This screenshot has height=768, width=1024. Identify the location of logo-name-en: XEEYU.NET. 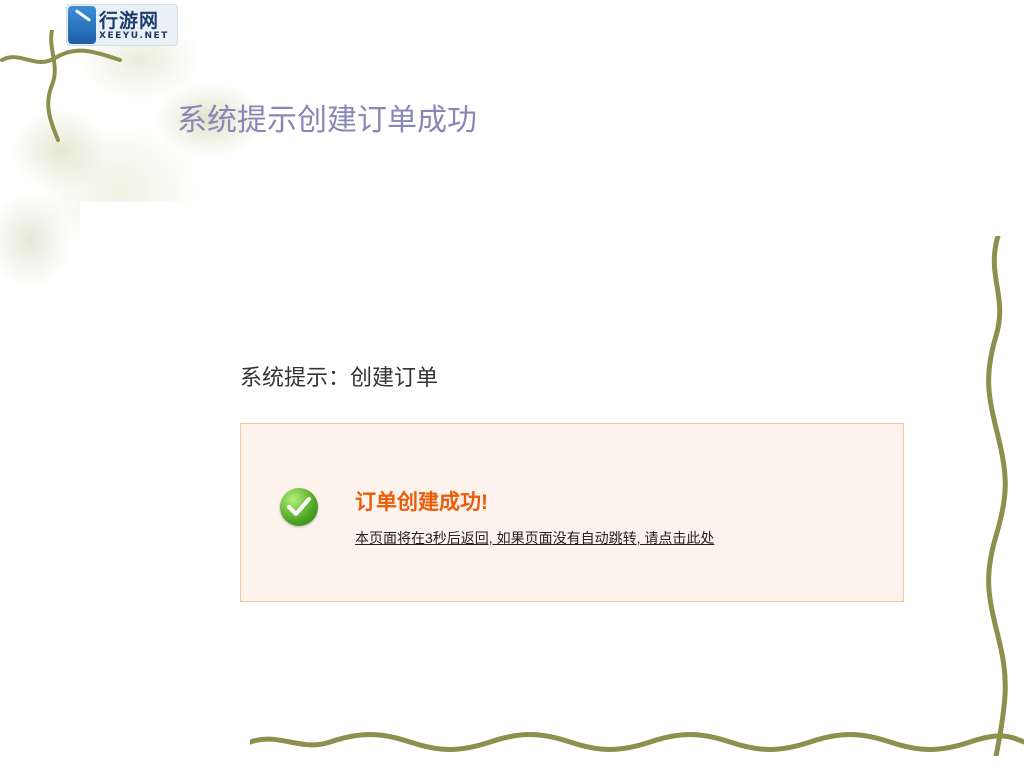
(134, 36).